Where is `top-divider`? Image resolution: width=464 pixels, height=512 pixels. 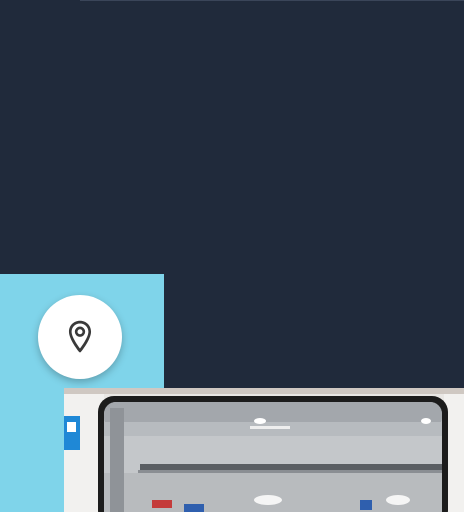 top-divider is located at coordinates (272, 0).